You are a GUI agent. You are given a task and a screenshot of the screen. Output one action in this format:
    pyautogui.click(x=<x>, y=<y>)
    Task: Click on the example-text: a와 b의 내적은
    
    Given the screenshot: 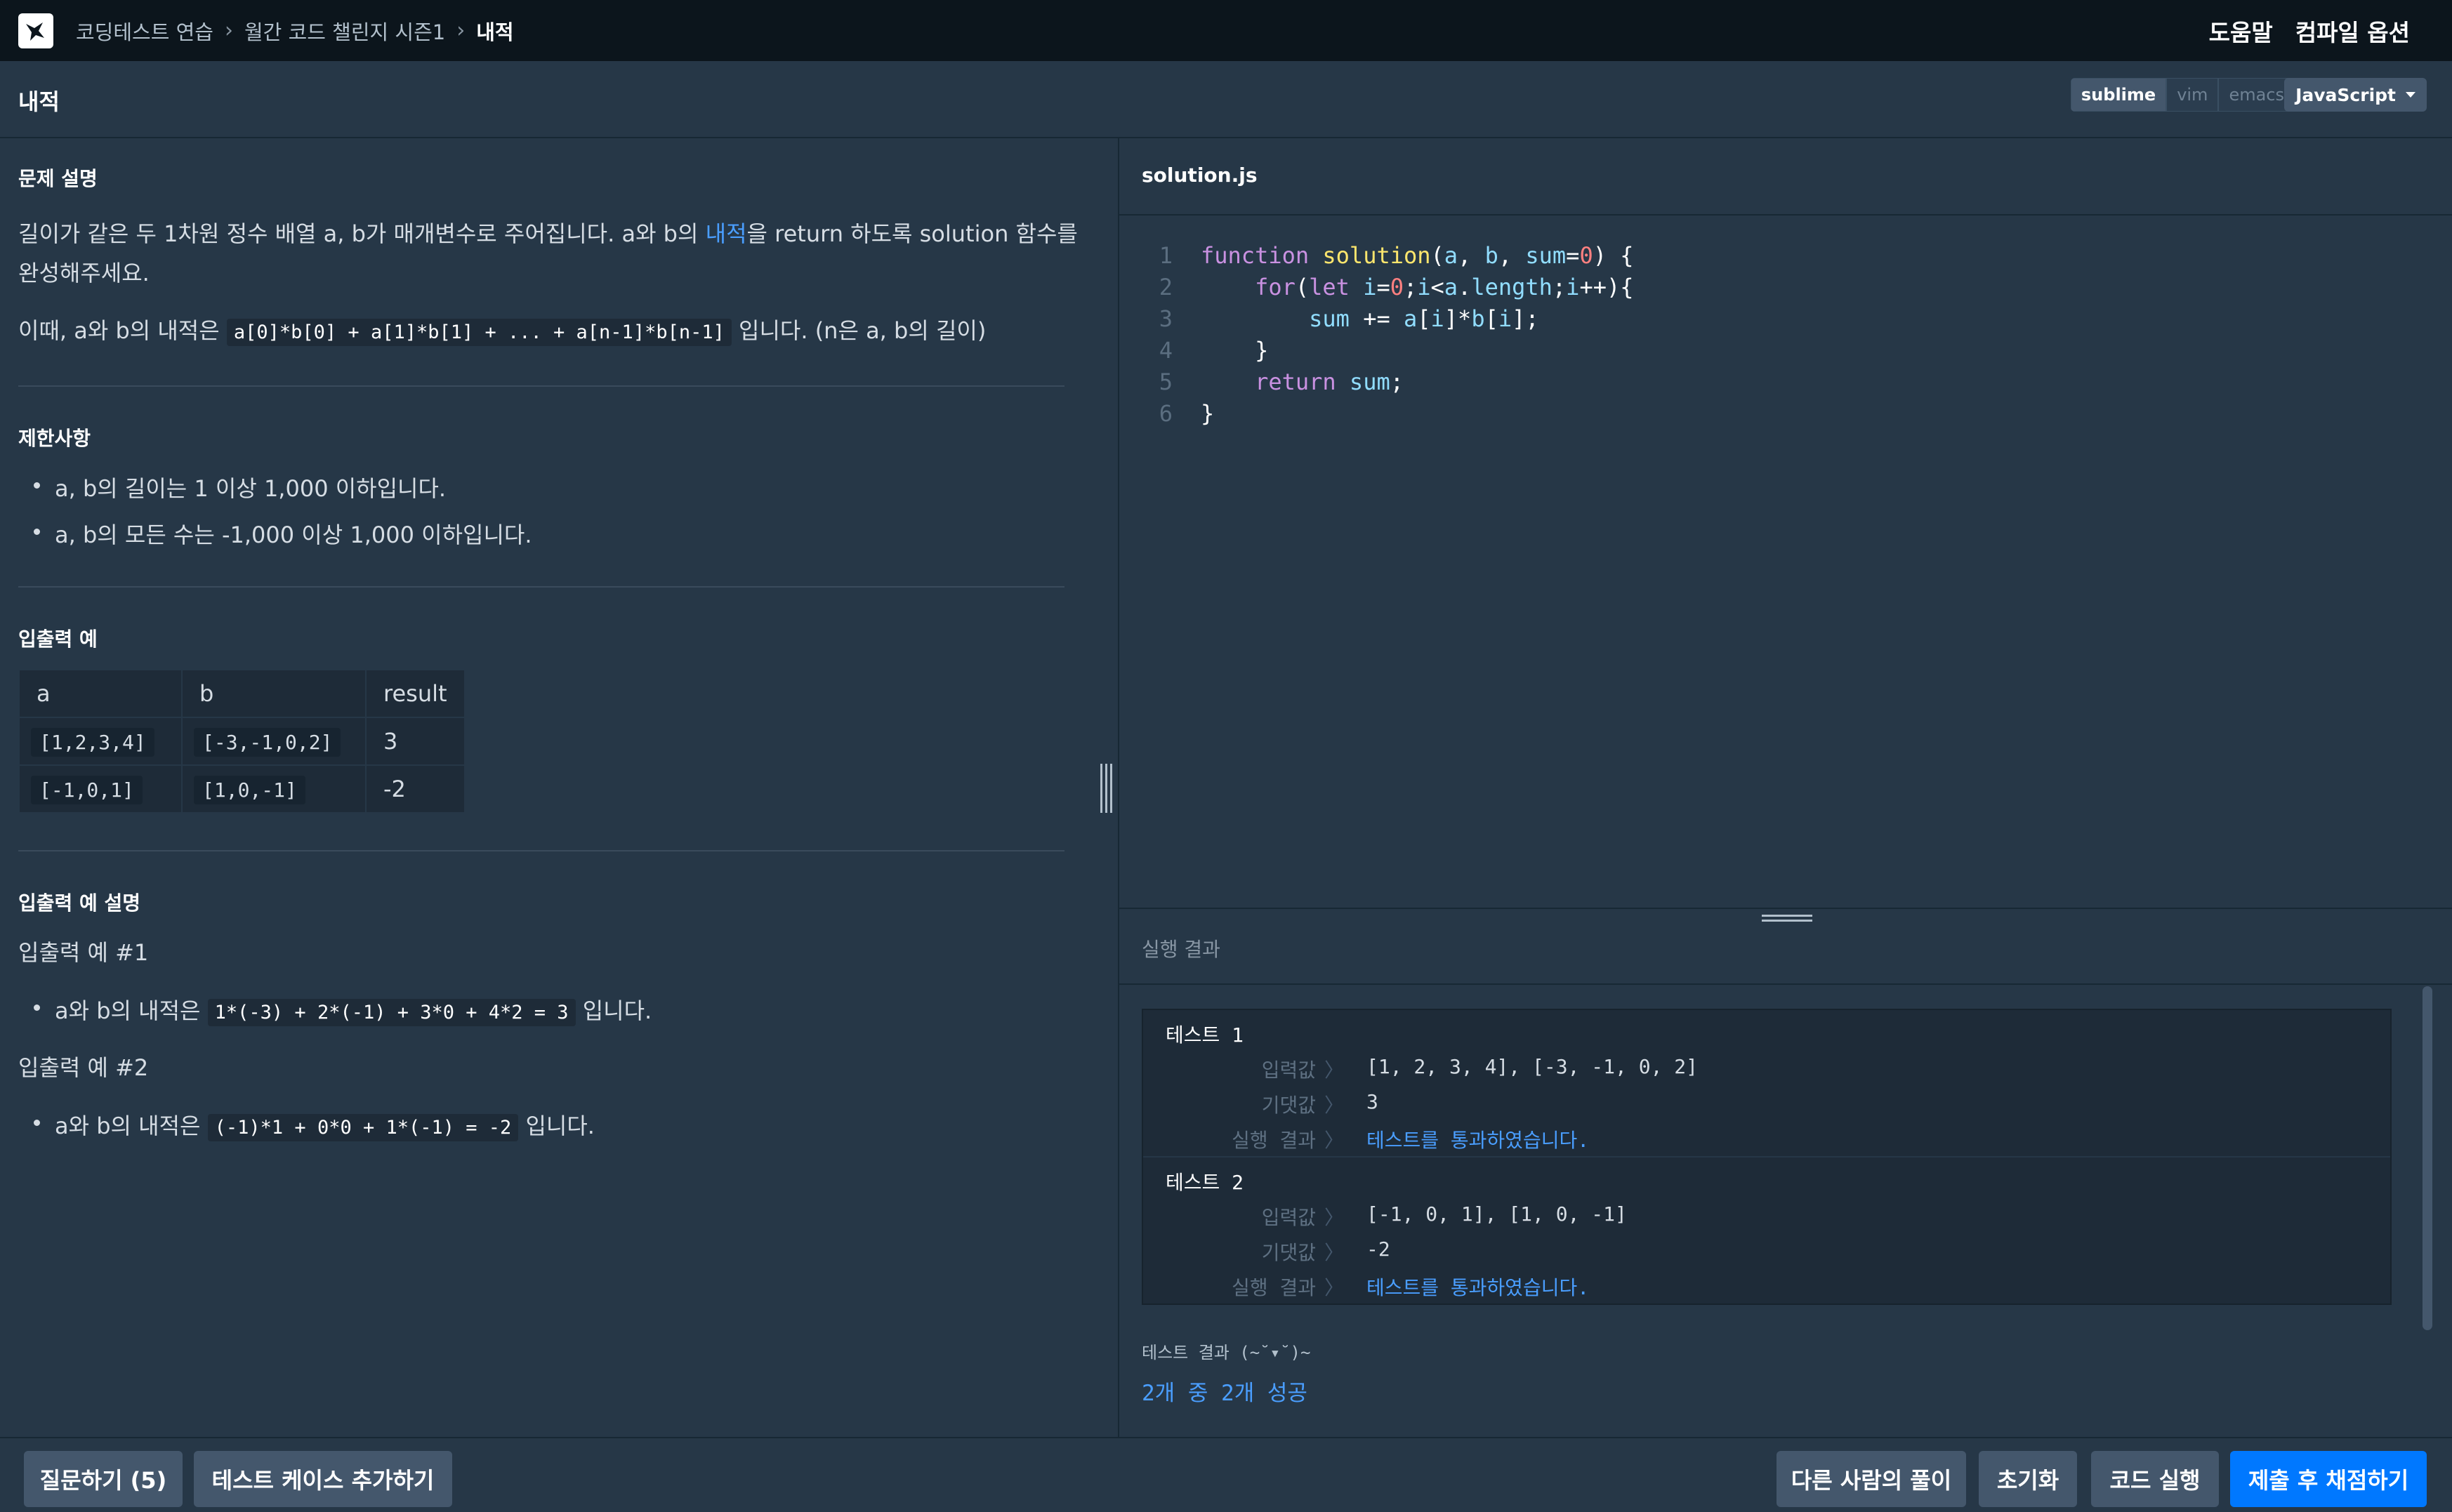 What is the action you would take?
    pyautogui.click(x=131, y=1126)
    